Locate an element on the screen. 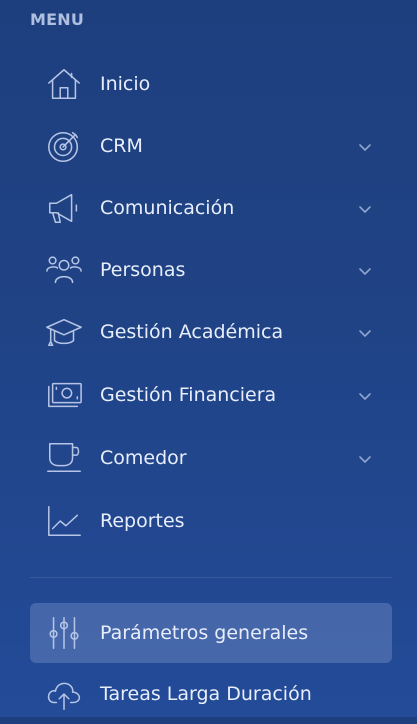  sidebar-item-gestion-academica: Gestión Académica is located at coordinates (211, 332).